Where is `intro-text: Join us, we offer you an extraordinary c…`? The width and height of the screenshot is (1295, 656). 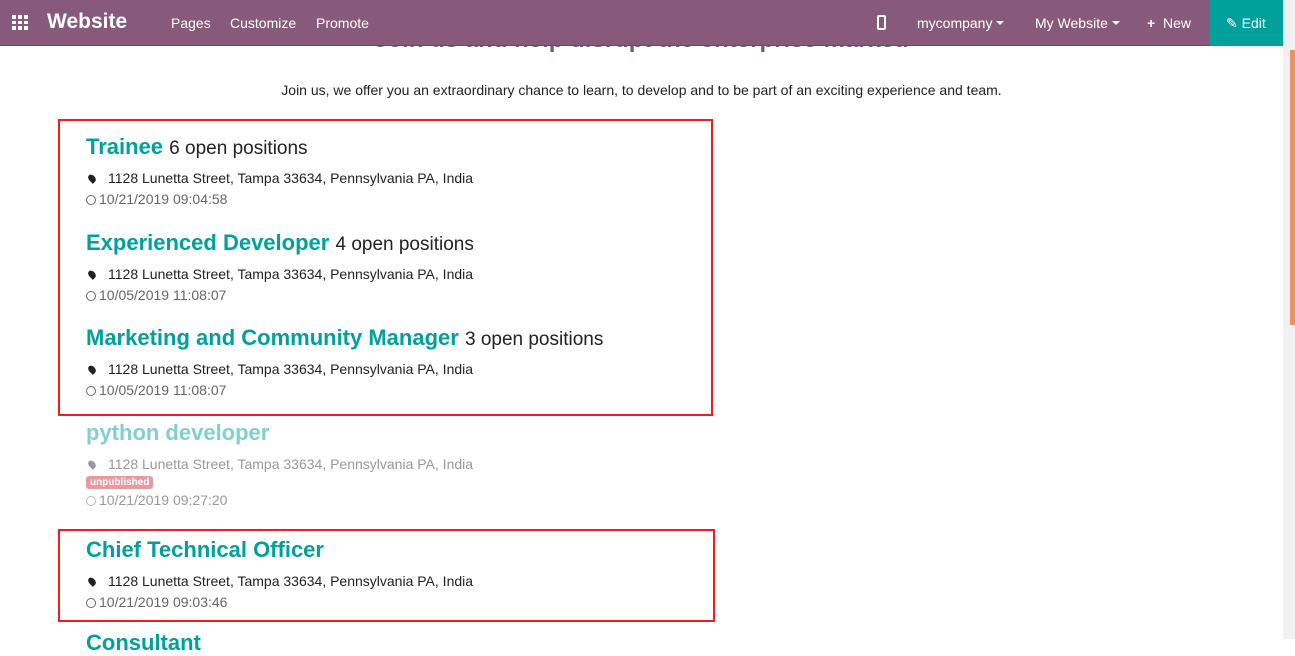 intro-text: Join us, we offer you an extraordinary c… is located at coordinates (641, 90).